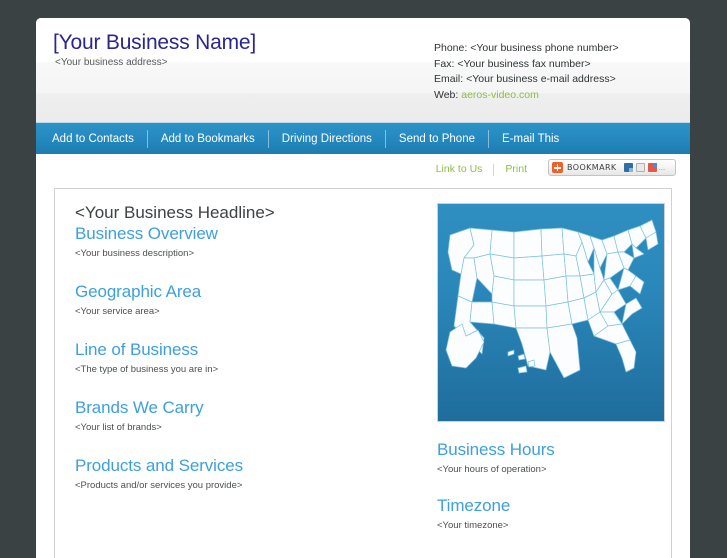 The height and width of the screenshot is (558, 727). I want to click on utility-links: Link to Us Print, so click(481, 169).